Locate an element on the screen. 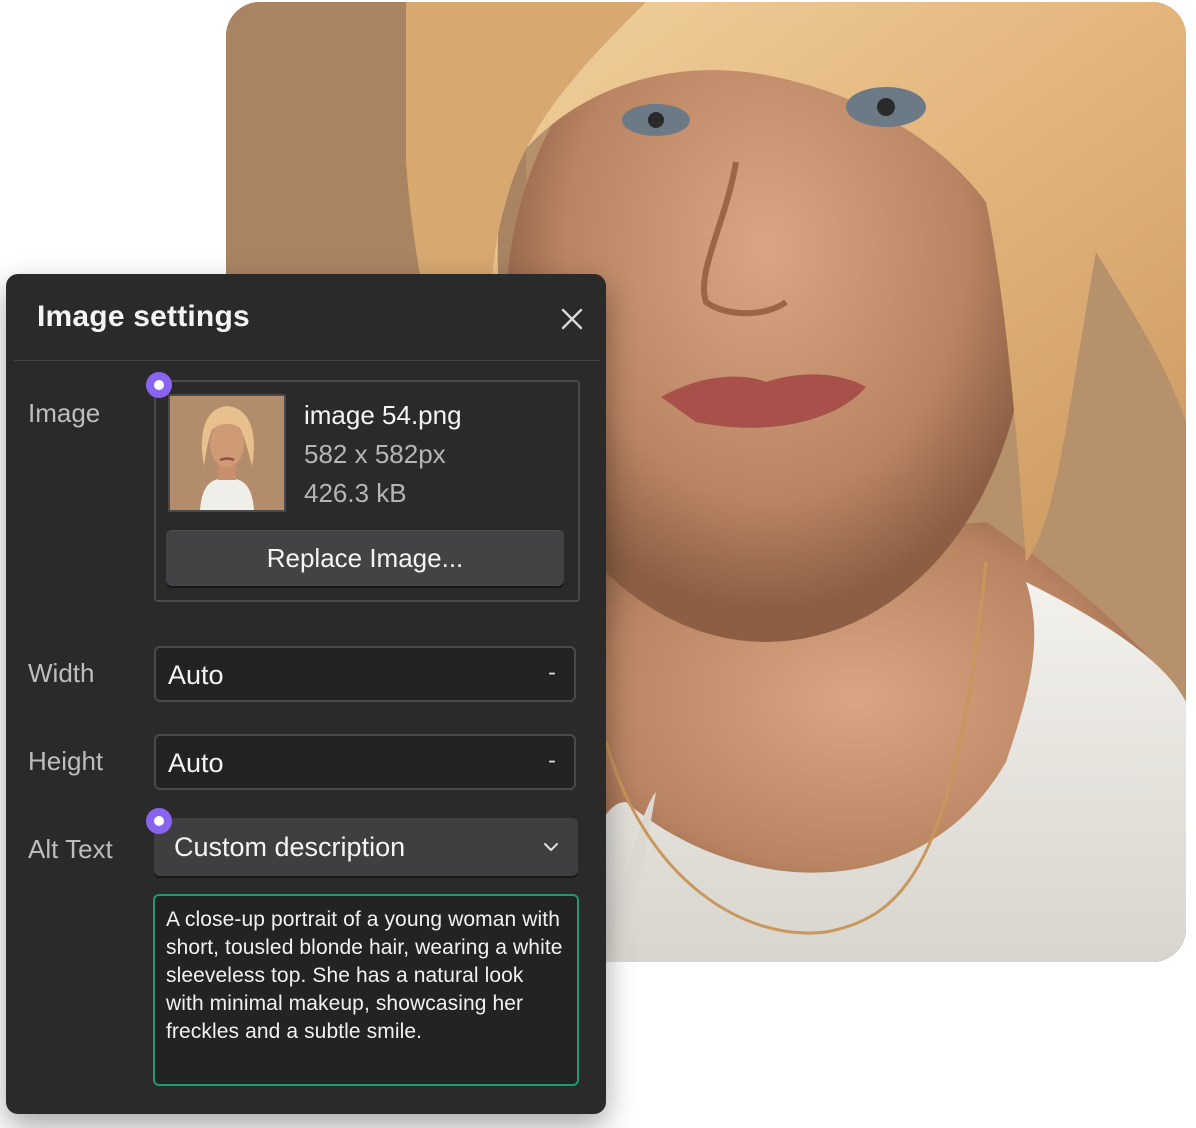 This screenshot has height=1128, width=1196. alt-text-label: Alt Text is located at coordinates (70, 849).